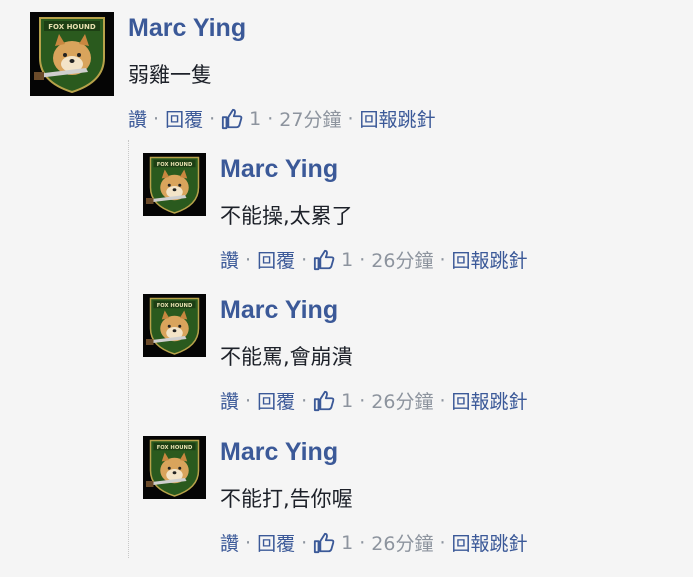 The height and width of the screenshot is (577, 693). What do you see at coordinates (170, 75) in the screenshot?
I see `comment-text: 弱雞一隻` at bounding box center [170, 75].